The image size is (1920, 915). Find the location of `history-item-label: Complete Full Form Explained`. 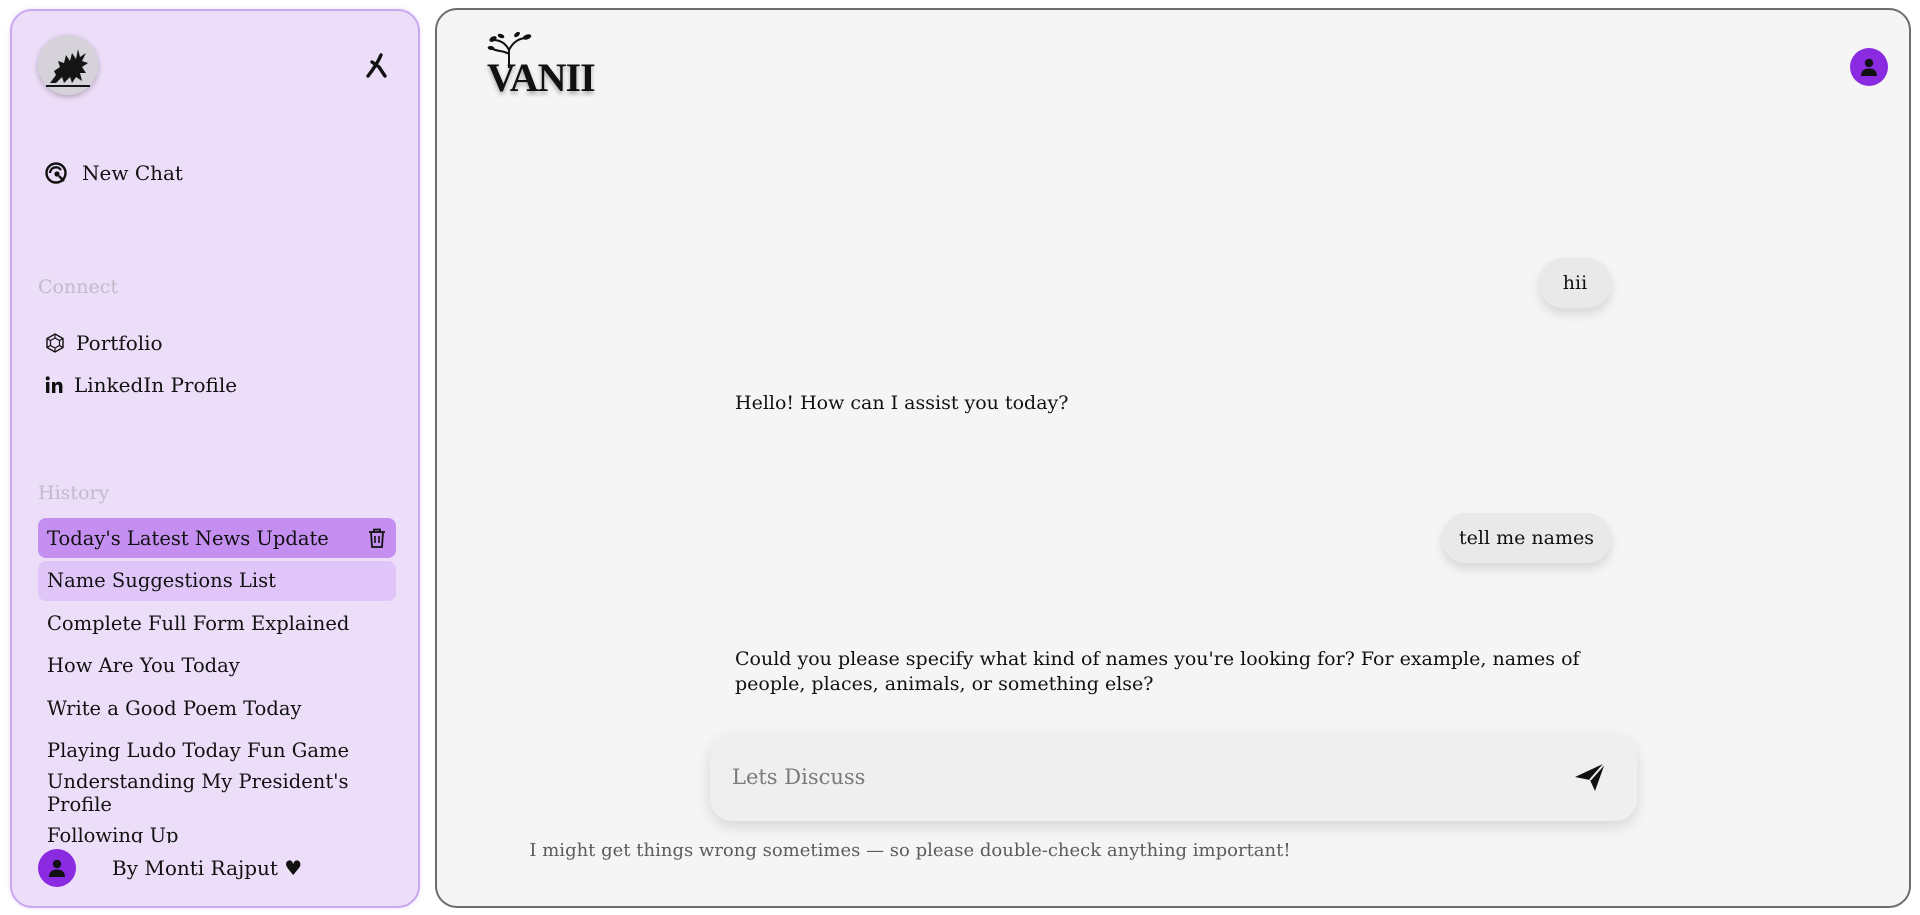

history-item-label: Complete Full Form Explained is located at coordinates (198, 623).